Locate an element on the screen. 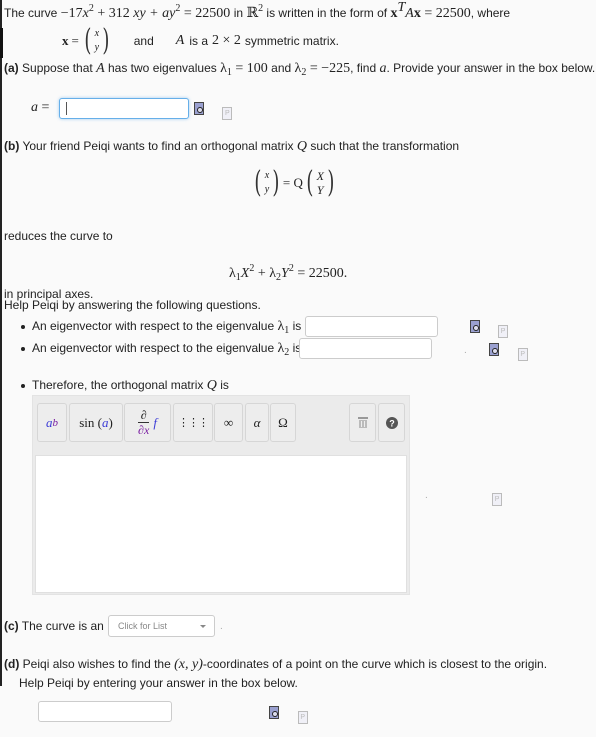  curve-type-select: Click for List is located at coordinates (161, 626).